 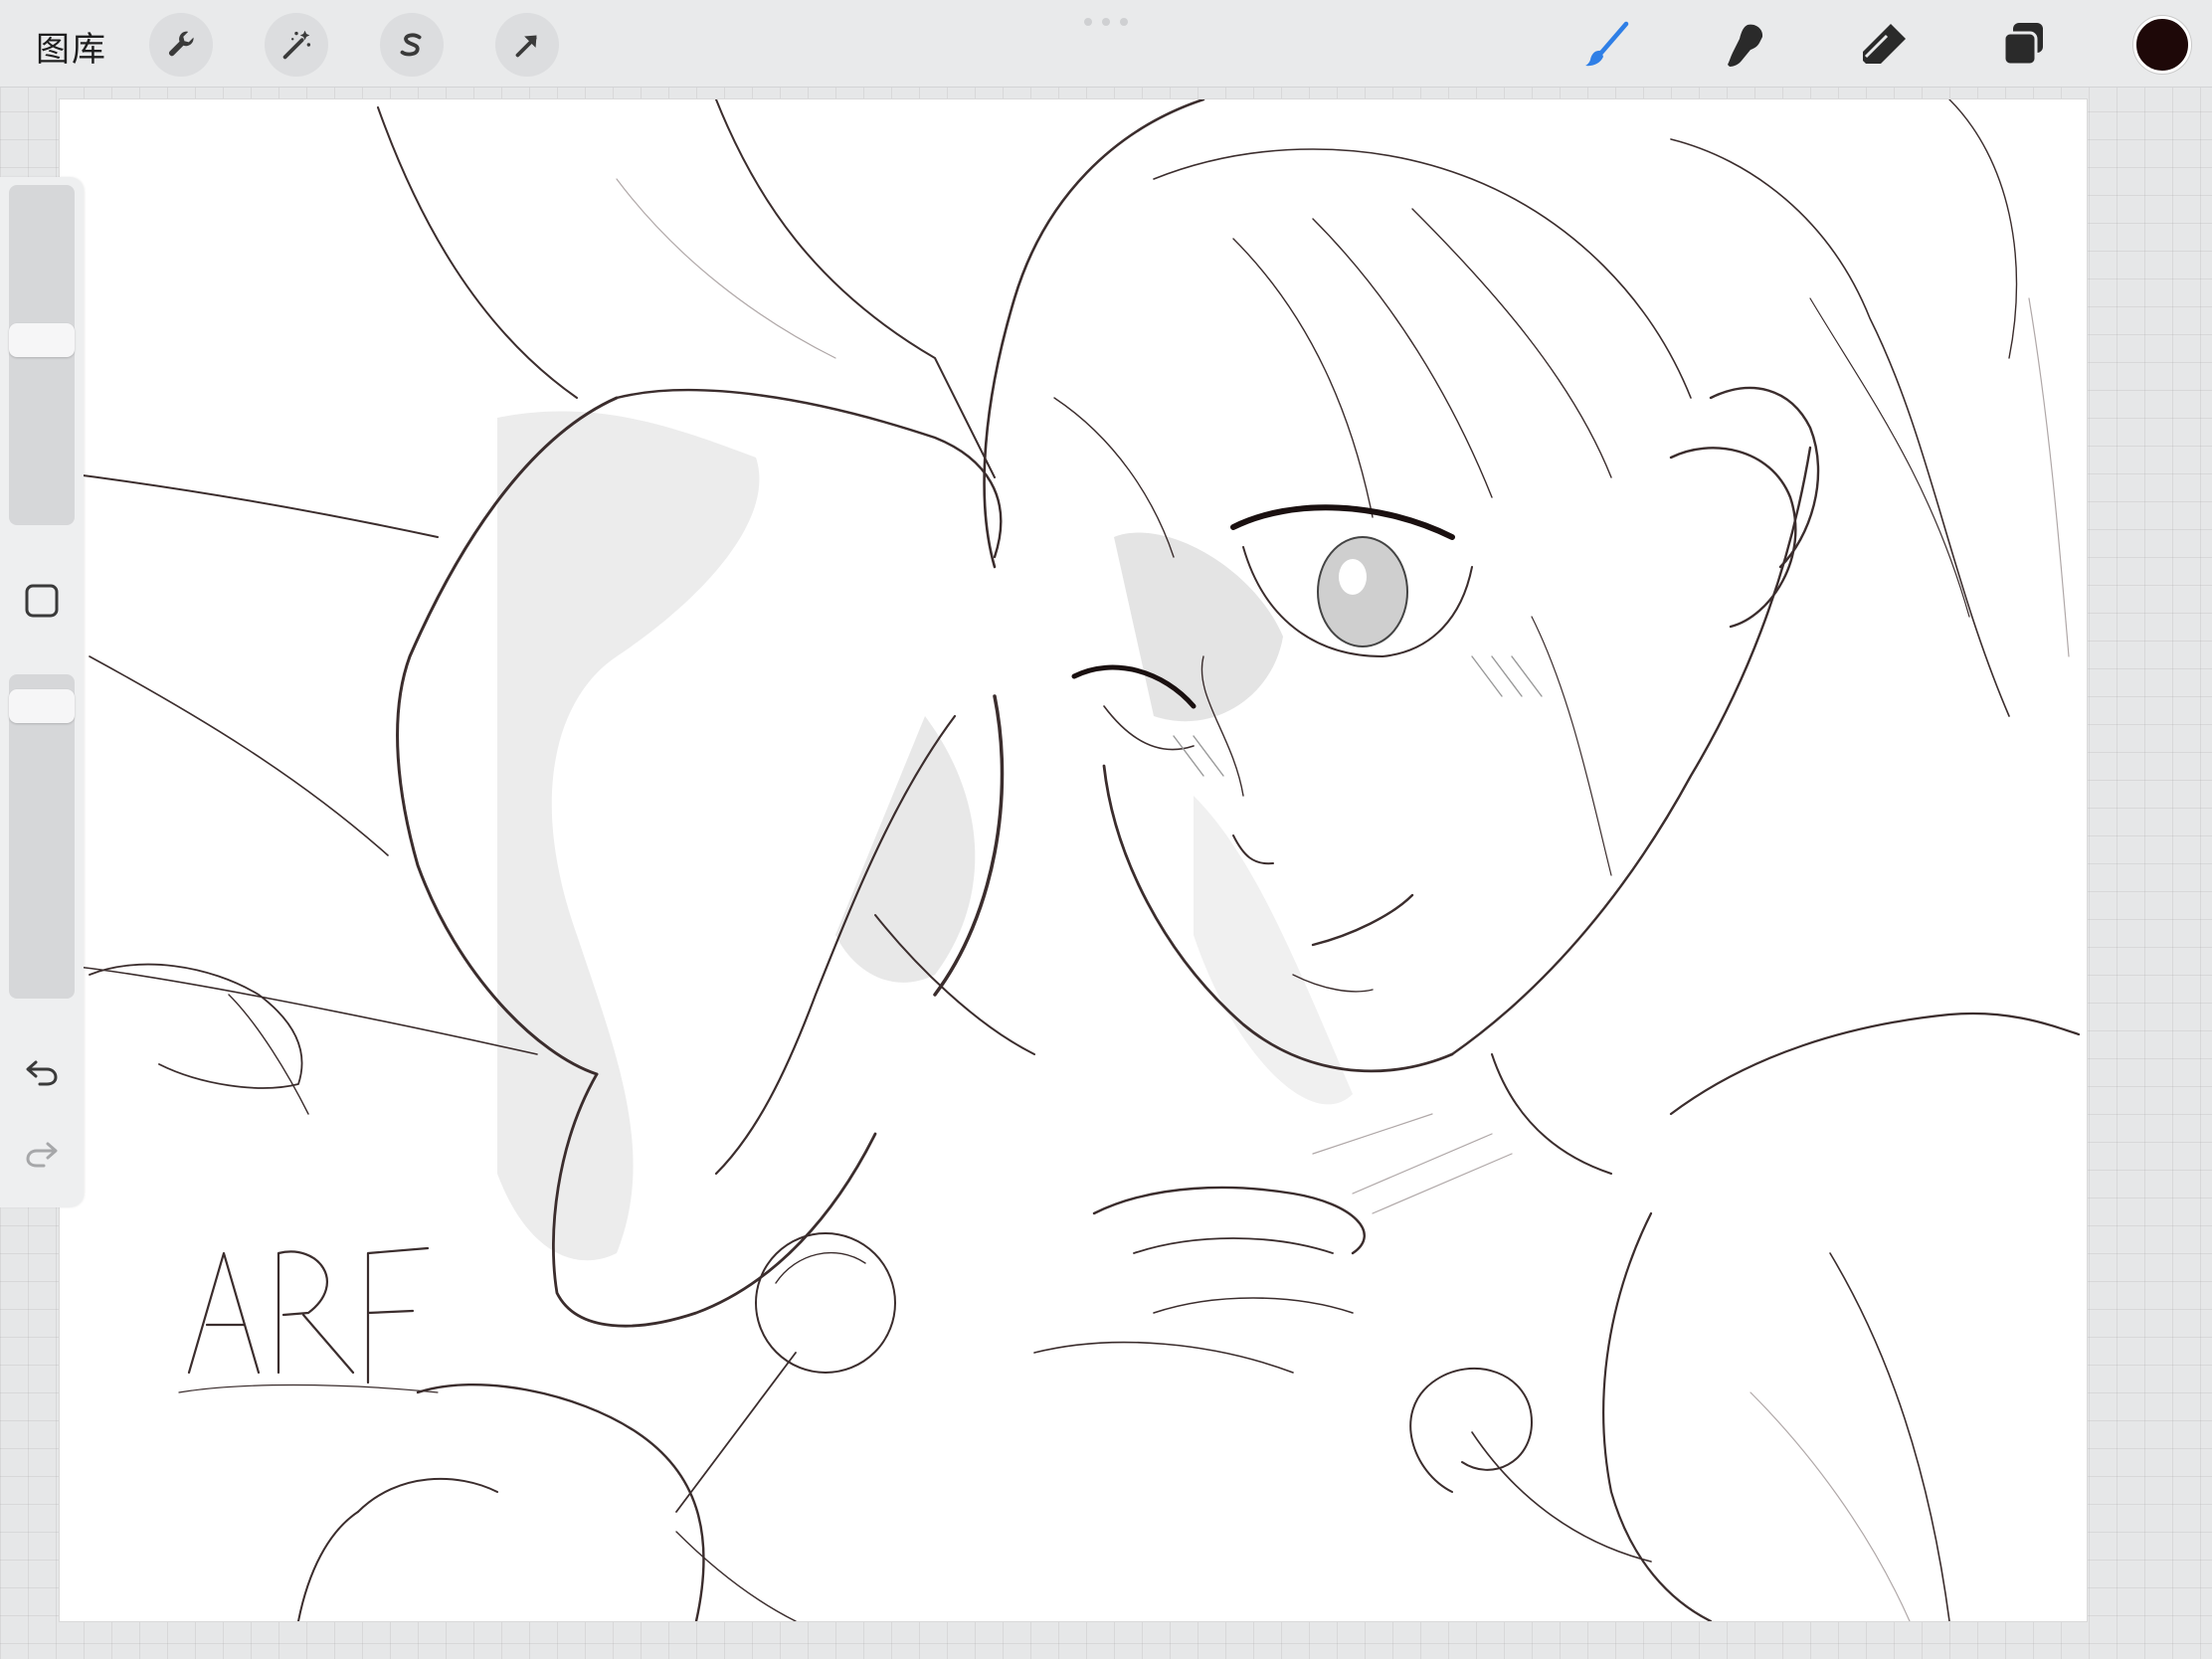 What do you see at coordinates (2162, 45) in the screenshot?
I see `color-picker` at bounding box center [2162, 45].